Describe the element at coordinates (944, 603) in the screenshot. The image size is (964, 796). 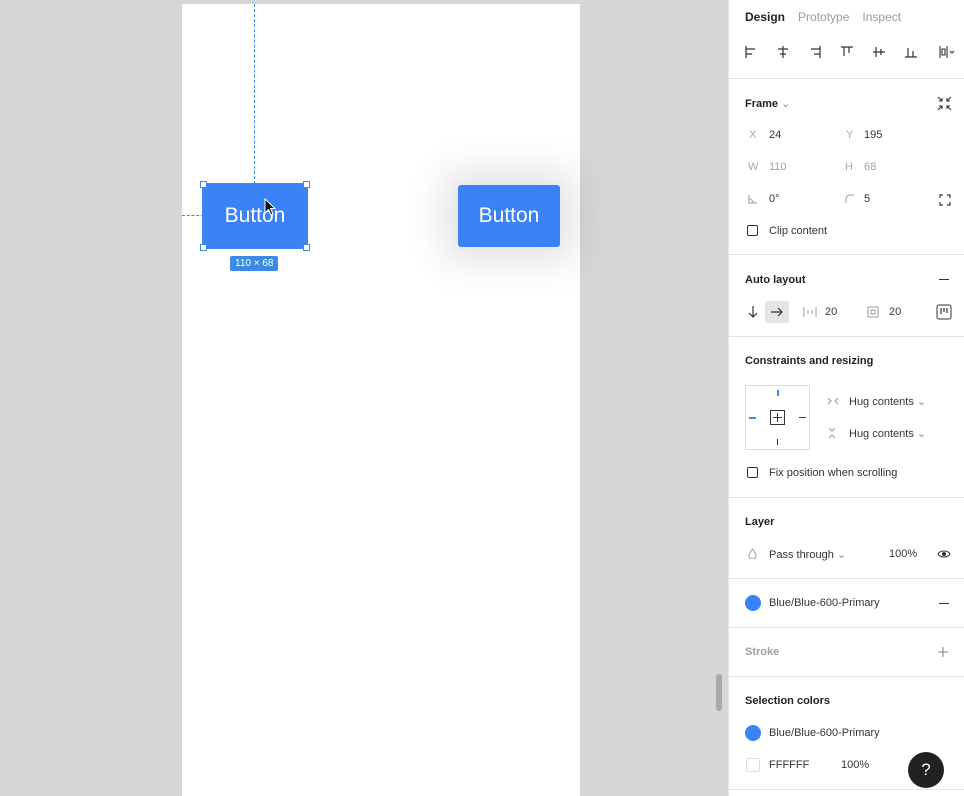
I see `remove-fill-icon` at that location.